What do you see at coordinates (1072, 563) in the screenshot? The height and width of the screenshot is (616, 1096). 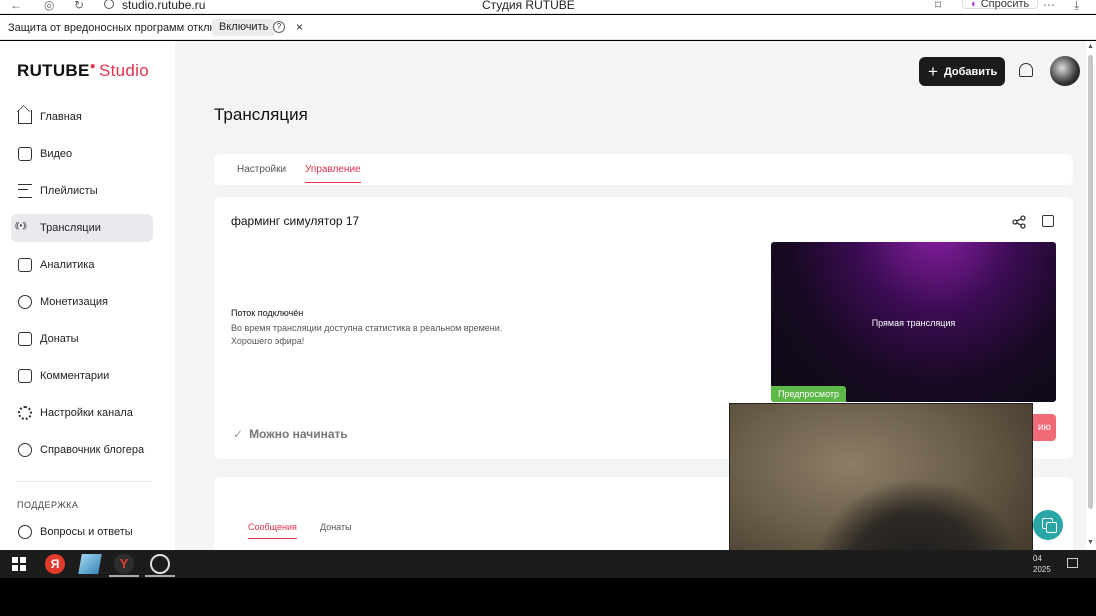 I see `notification-icon` at bounding box center [1072, 563].